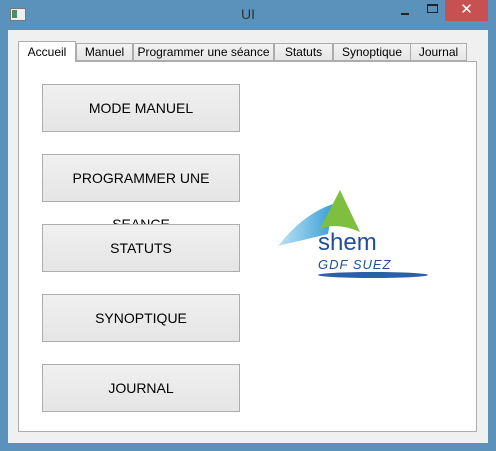 The image size is (496, 451). I want to click on tab-statuts: Statuts, so click(303, 52).